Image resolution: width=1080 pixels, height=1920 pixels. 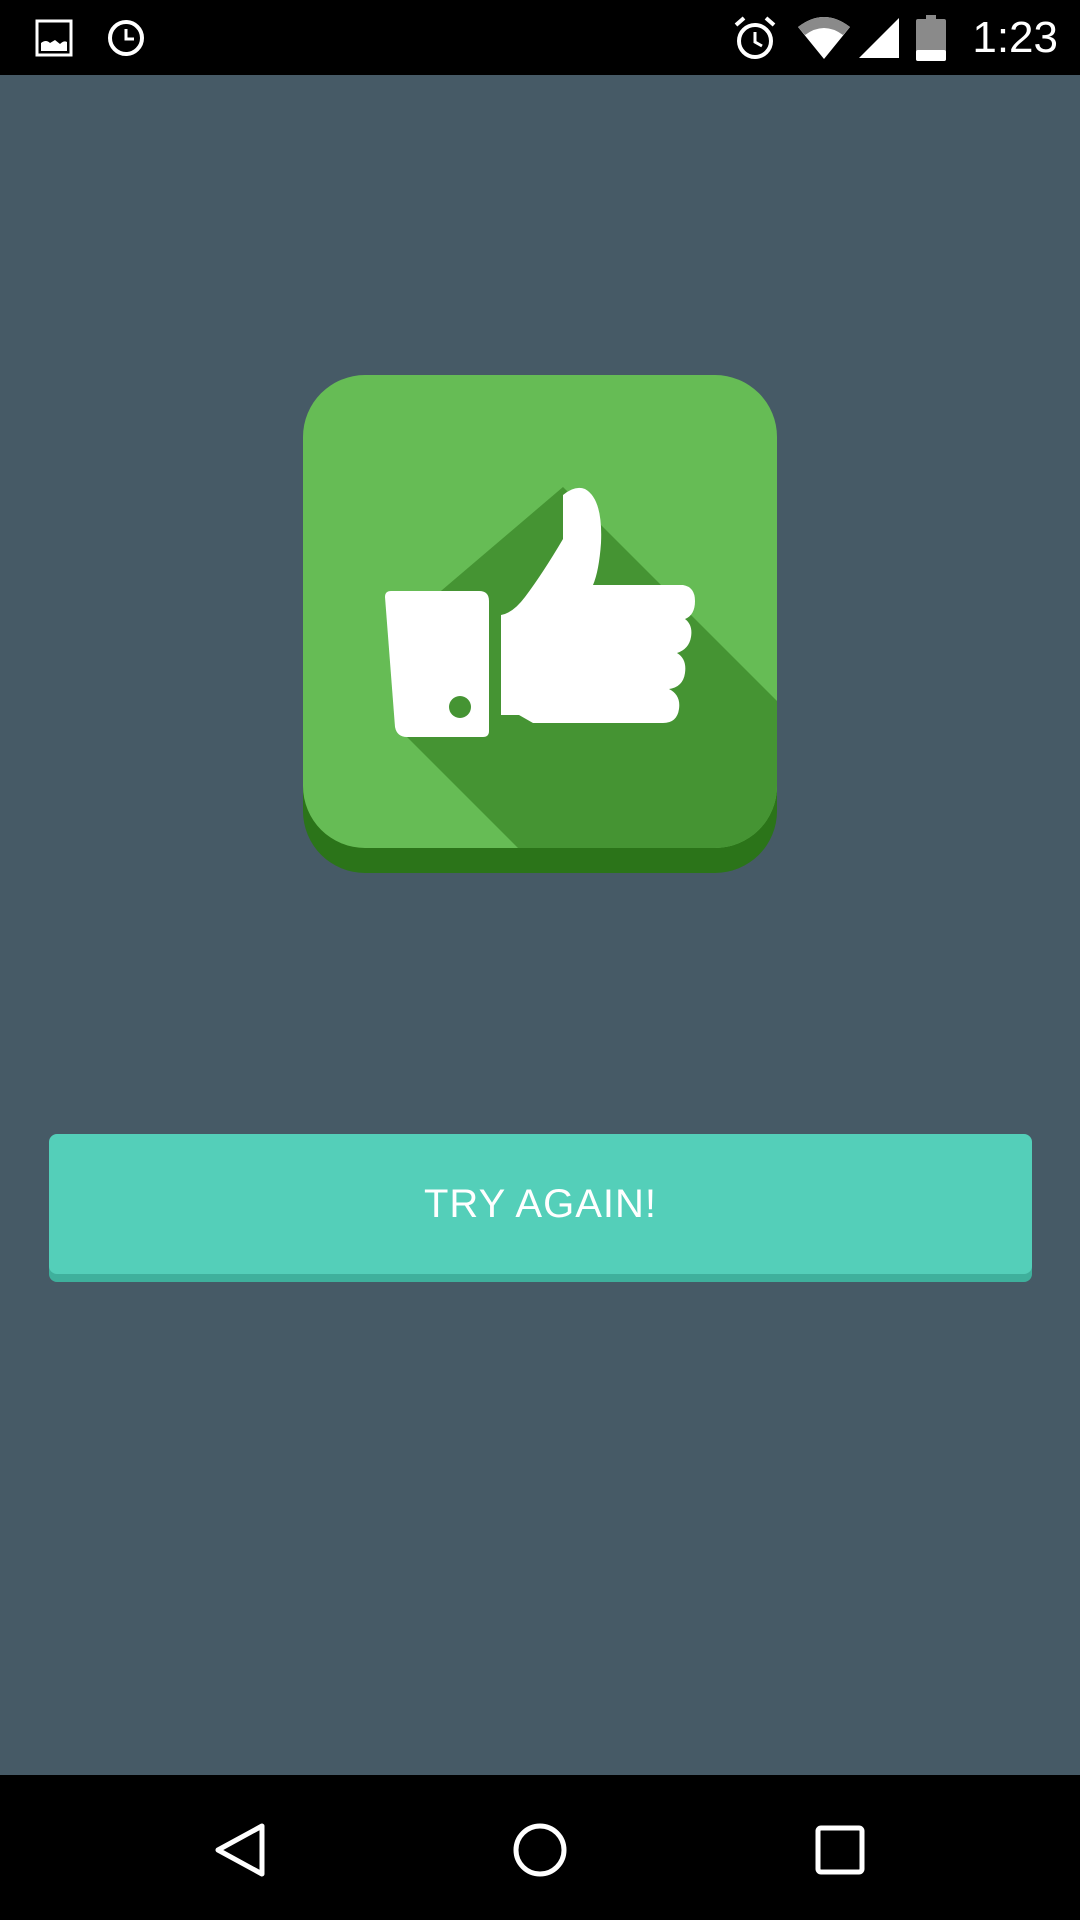 What do you see at coordinates (126, 38) in the screenshot?
I see `clock-icon` at bounding box center [126, 38].